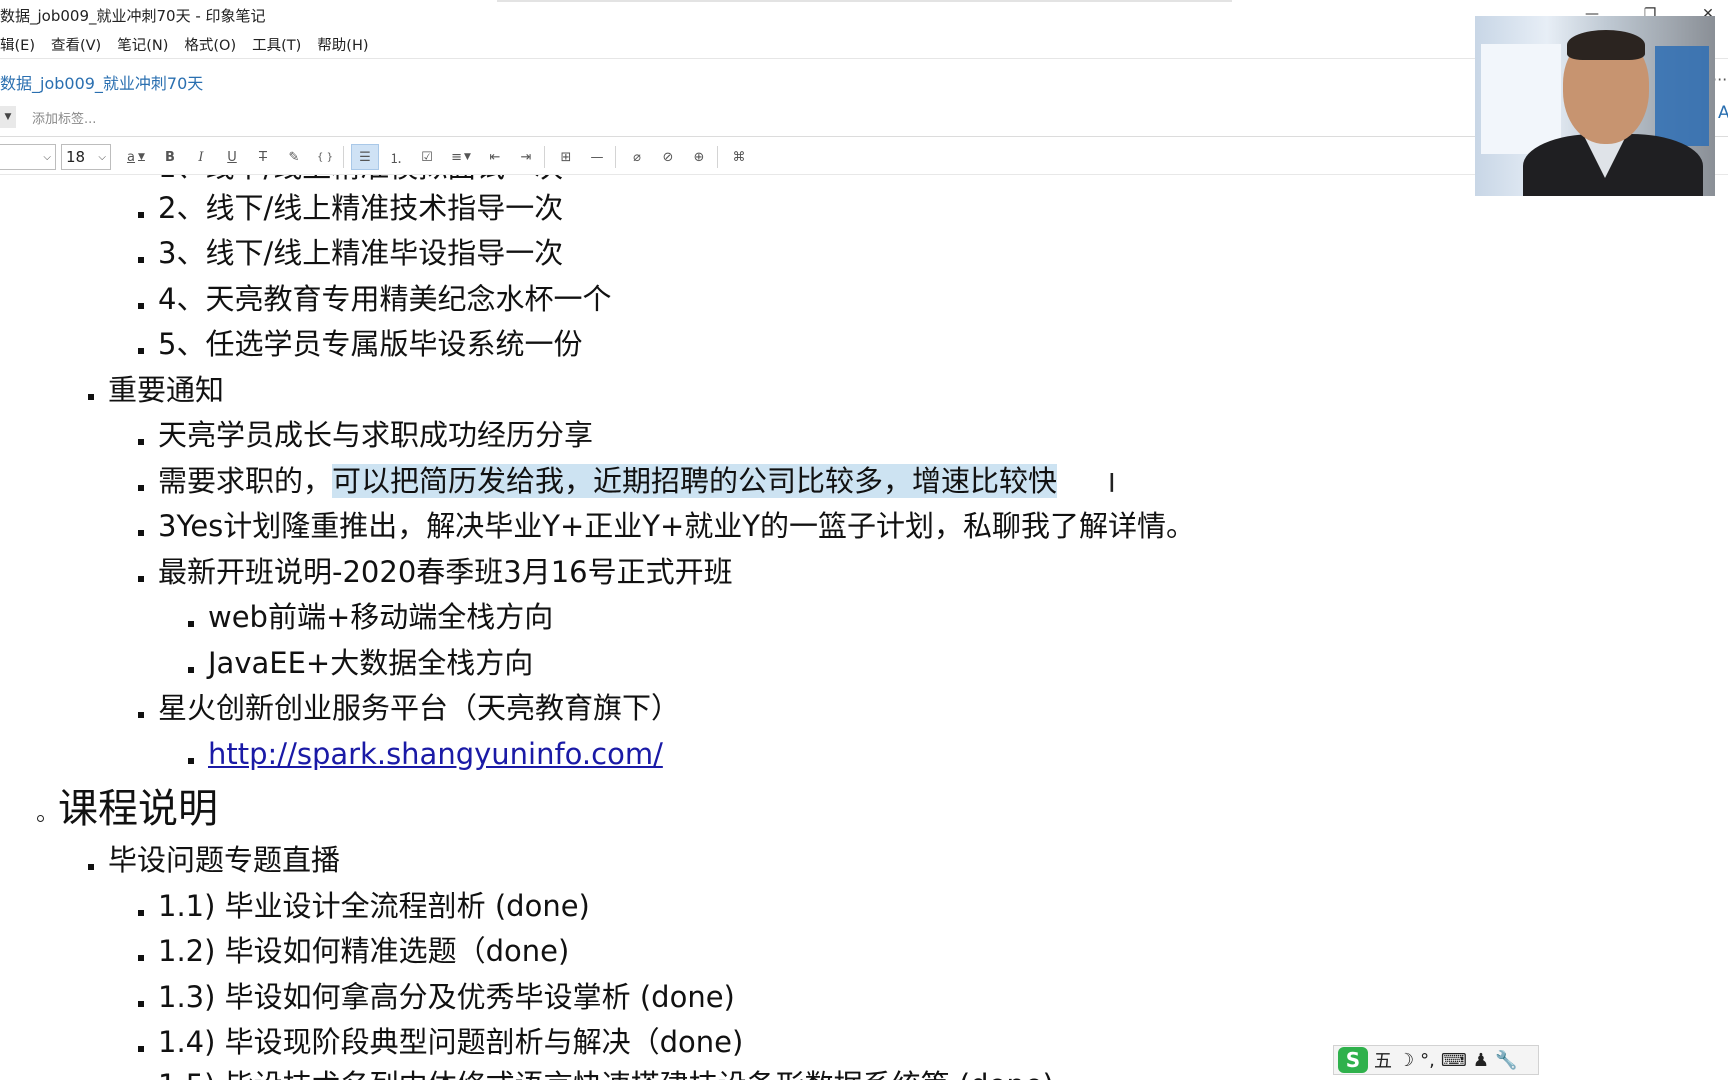 The width and height of the screenshot is (1728, 1080). What do you see at coordinates (364, 951) in the screenshot?
I see `list-item: 1.2) 毕设如何精准选题（done)` at bounding box center [364, 951].